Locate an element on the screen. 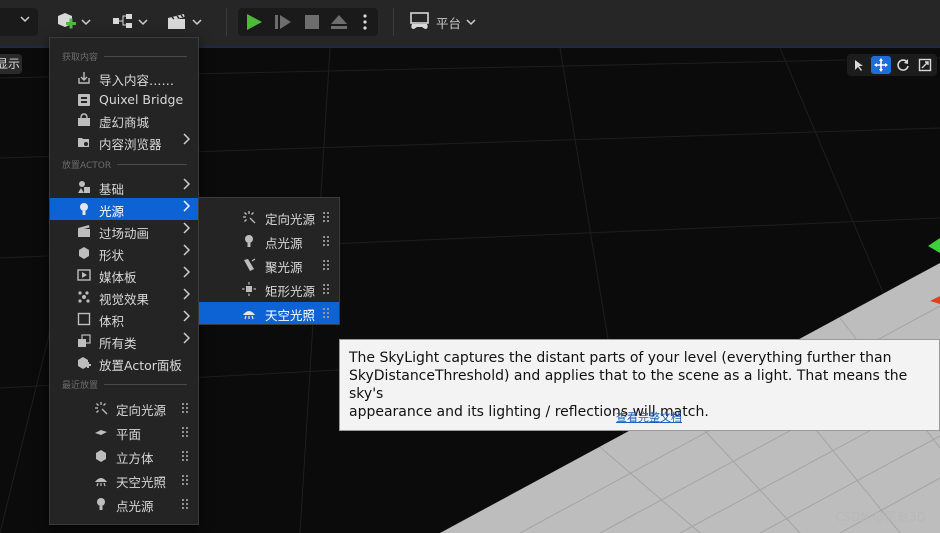 The width and height of the screenshot is (940, 533). import-icon is located at coordinates (84, 78).